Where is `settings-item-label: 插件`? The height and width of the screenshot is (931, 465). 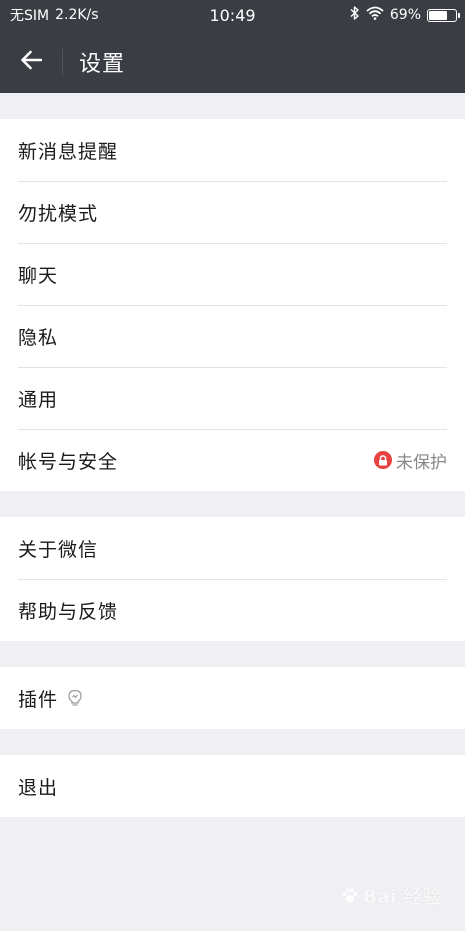 settings-item-label: 插件 is located at coordinates (38, 699).